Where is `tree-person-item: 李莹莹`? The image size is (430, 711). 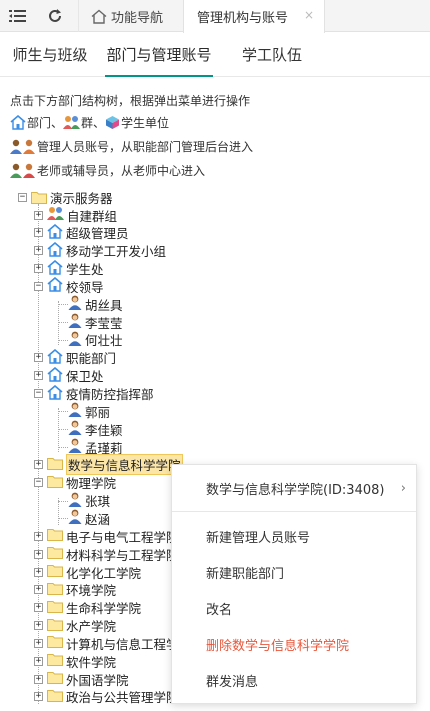
tree-person-item: 李莹莹 is located at coordinates (95, 322).